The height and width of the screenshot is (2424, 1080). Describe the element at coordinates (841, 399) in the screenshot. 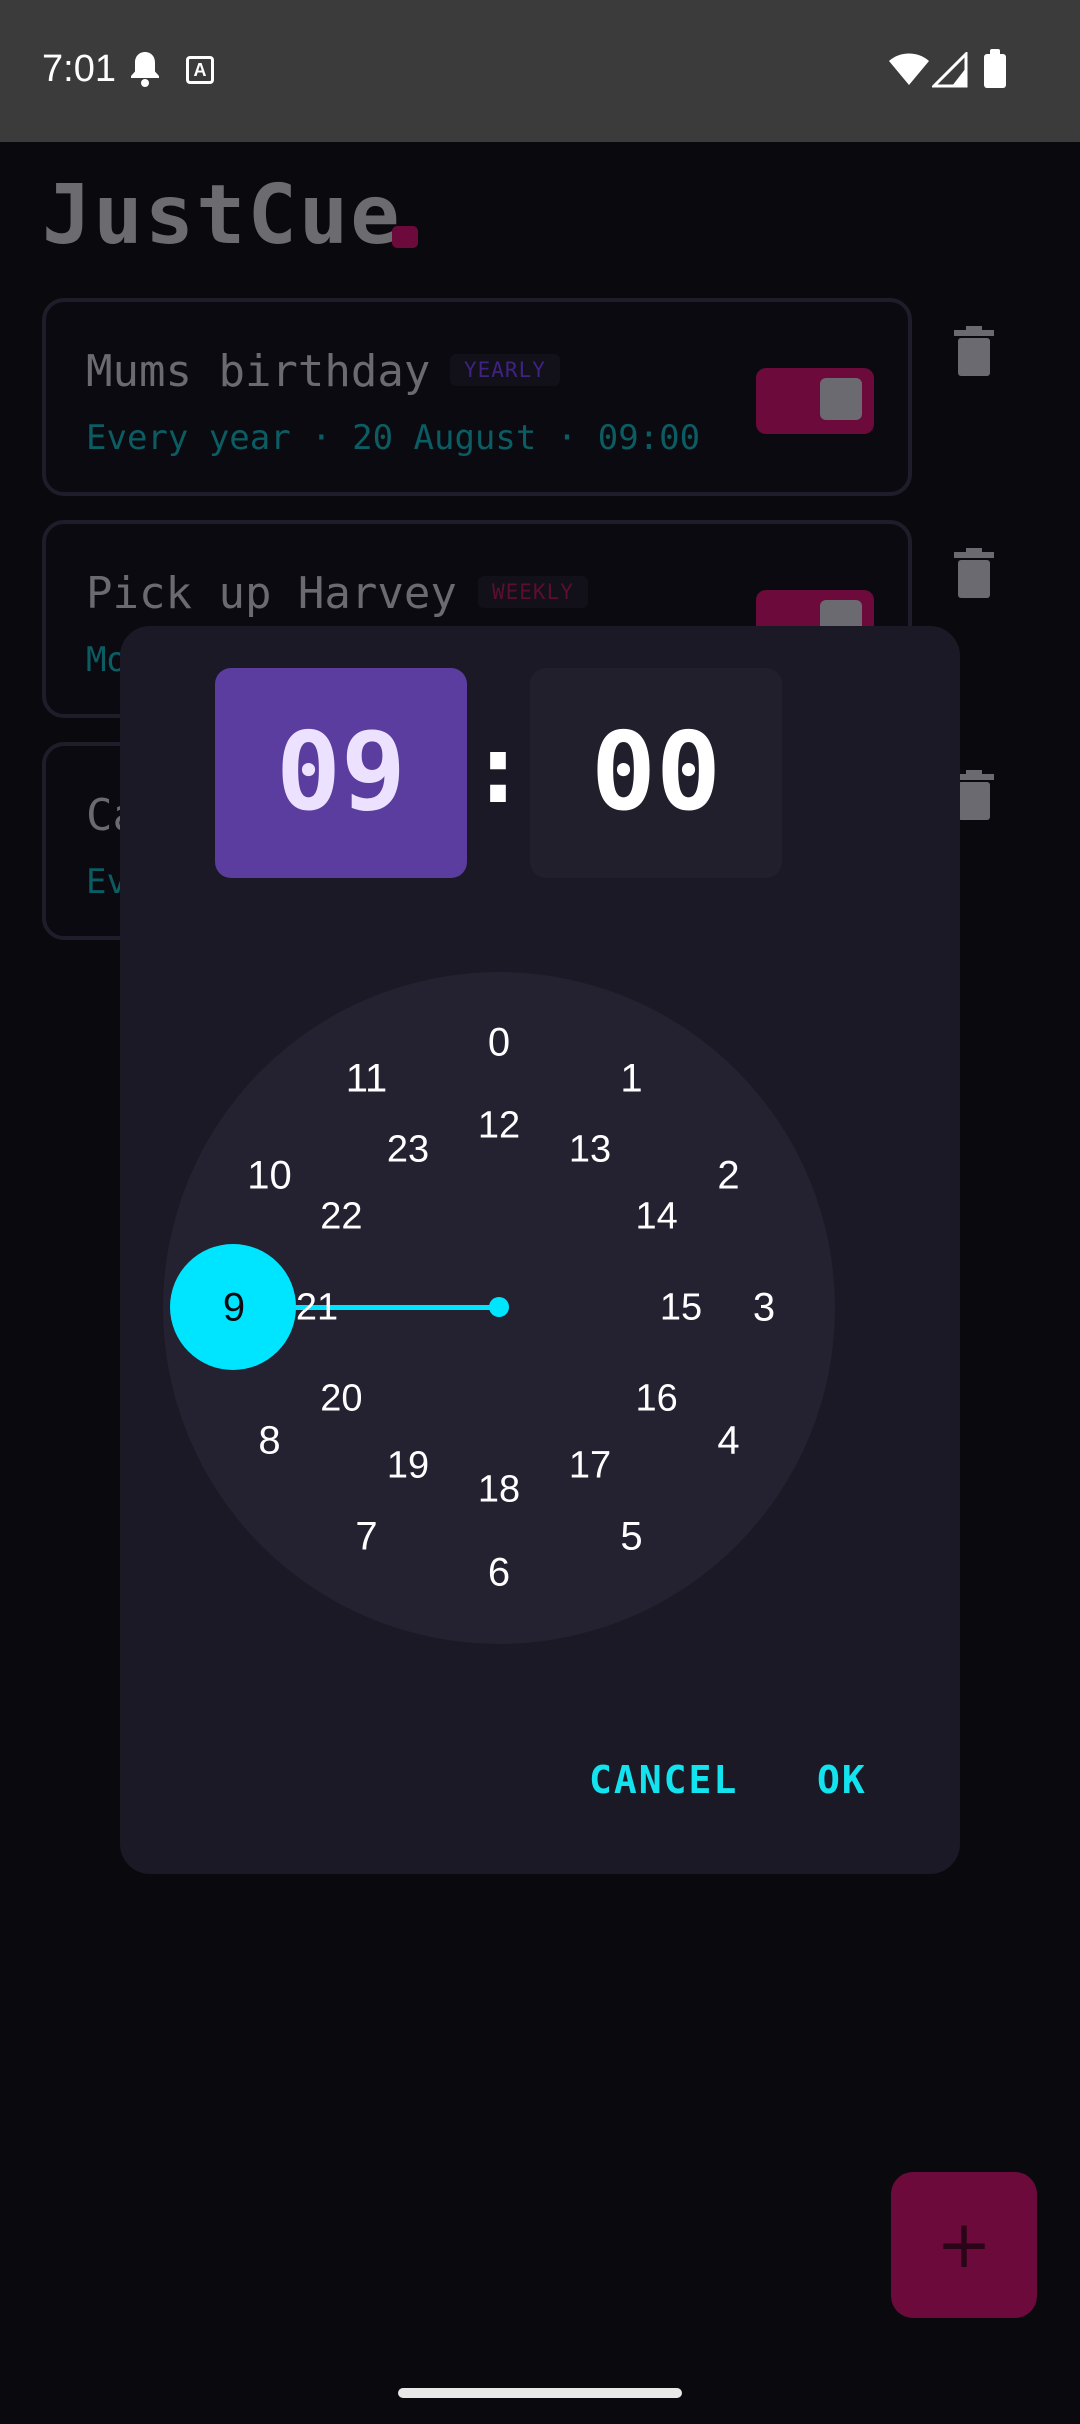

I see `toggle-knob` at that location.